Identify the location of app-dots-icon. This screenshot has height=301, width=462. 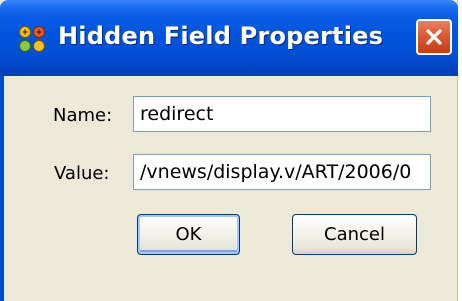
(32, 39).